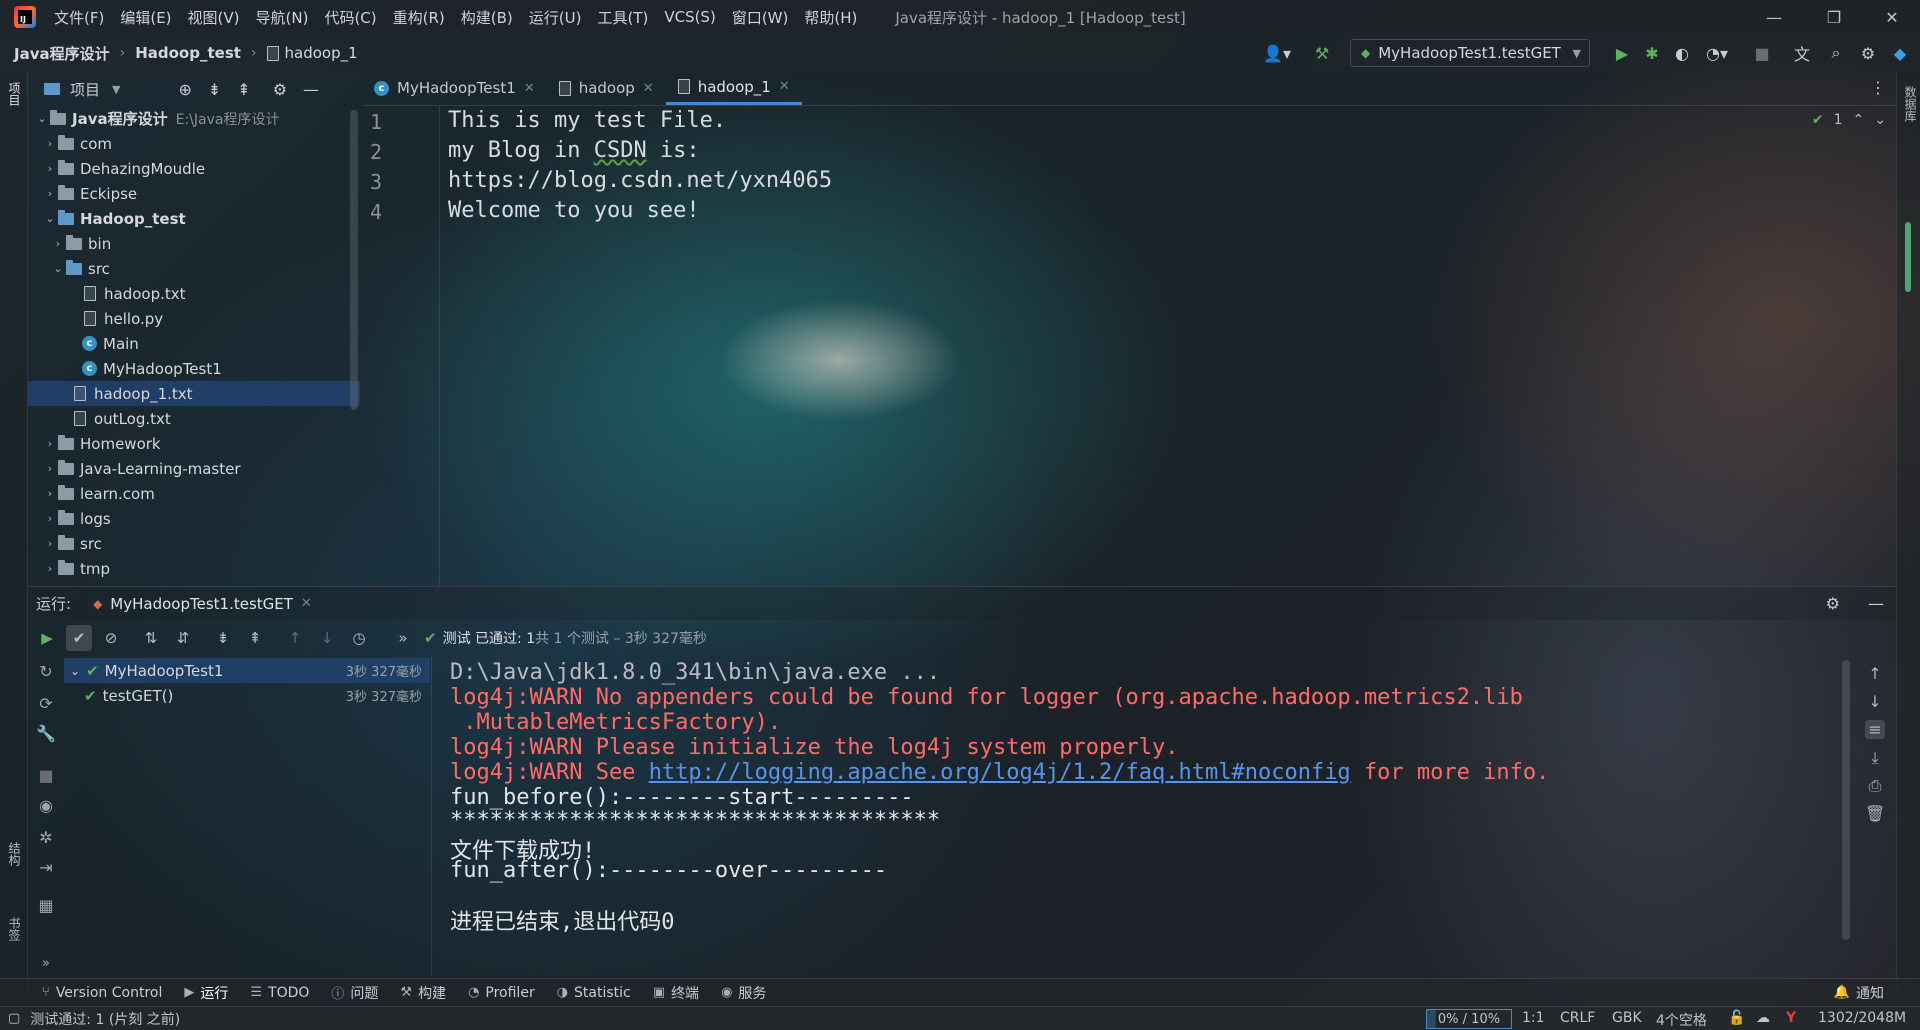 The image size is (1920, 1030). What do you see at coordinates (1875, 786) in the screenshot?
I see `print-icon: ⎙` at bounding box center [1875, 786].